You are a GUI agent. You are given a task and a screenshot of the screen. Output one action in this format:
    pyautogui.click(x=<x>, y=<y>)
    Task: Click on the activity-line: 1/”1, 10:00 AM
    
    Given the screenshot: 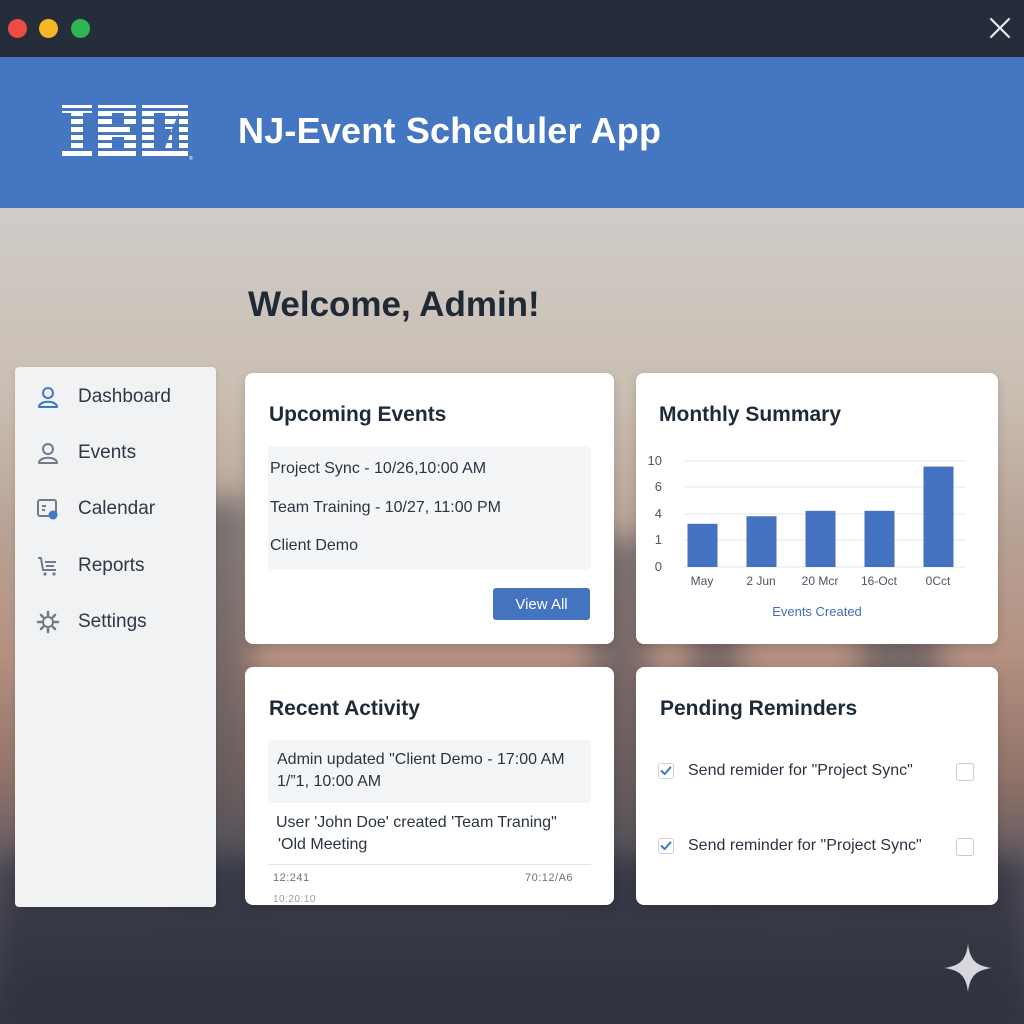 What is the action you would take?
    pyautogui.click(x=329, y=781)
    